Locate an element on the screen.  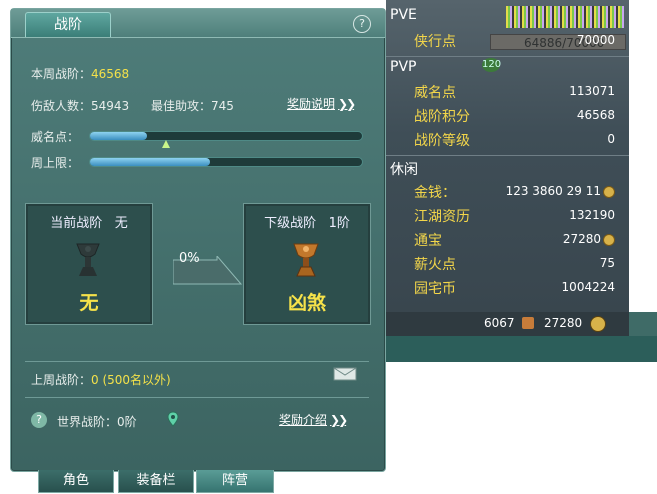
help-icon: ? is located at coordinates (362, 24).